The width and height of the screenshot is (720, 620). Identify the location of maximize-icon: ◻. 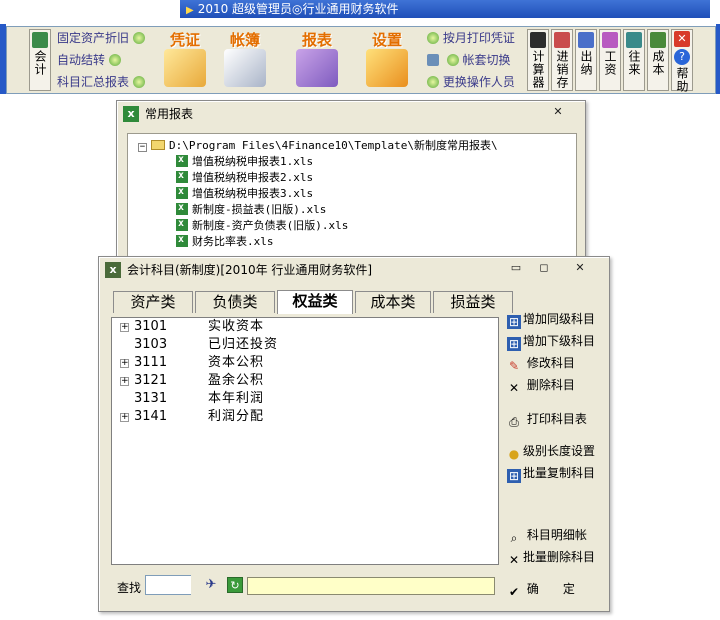
(544, 269).